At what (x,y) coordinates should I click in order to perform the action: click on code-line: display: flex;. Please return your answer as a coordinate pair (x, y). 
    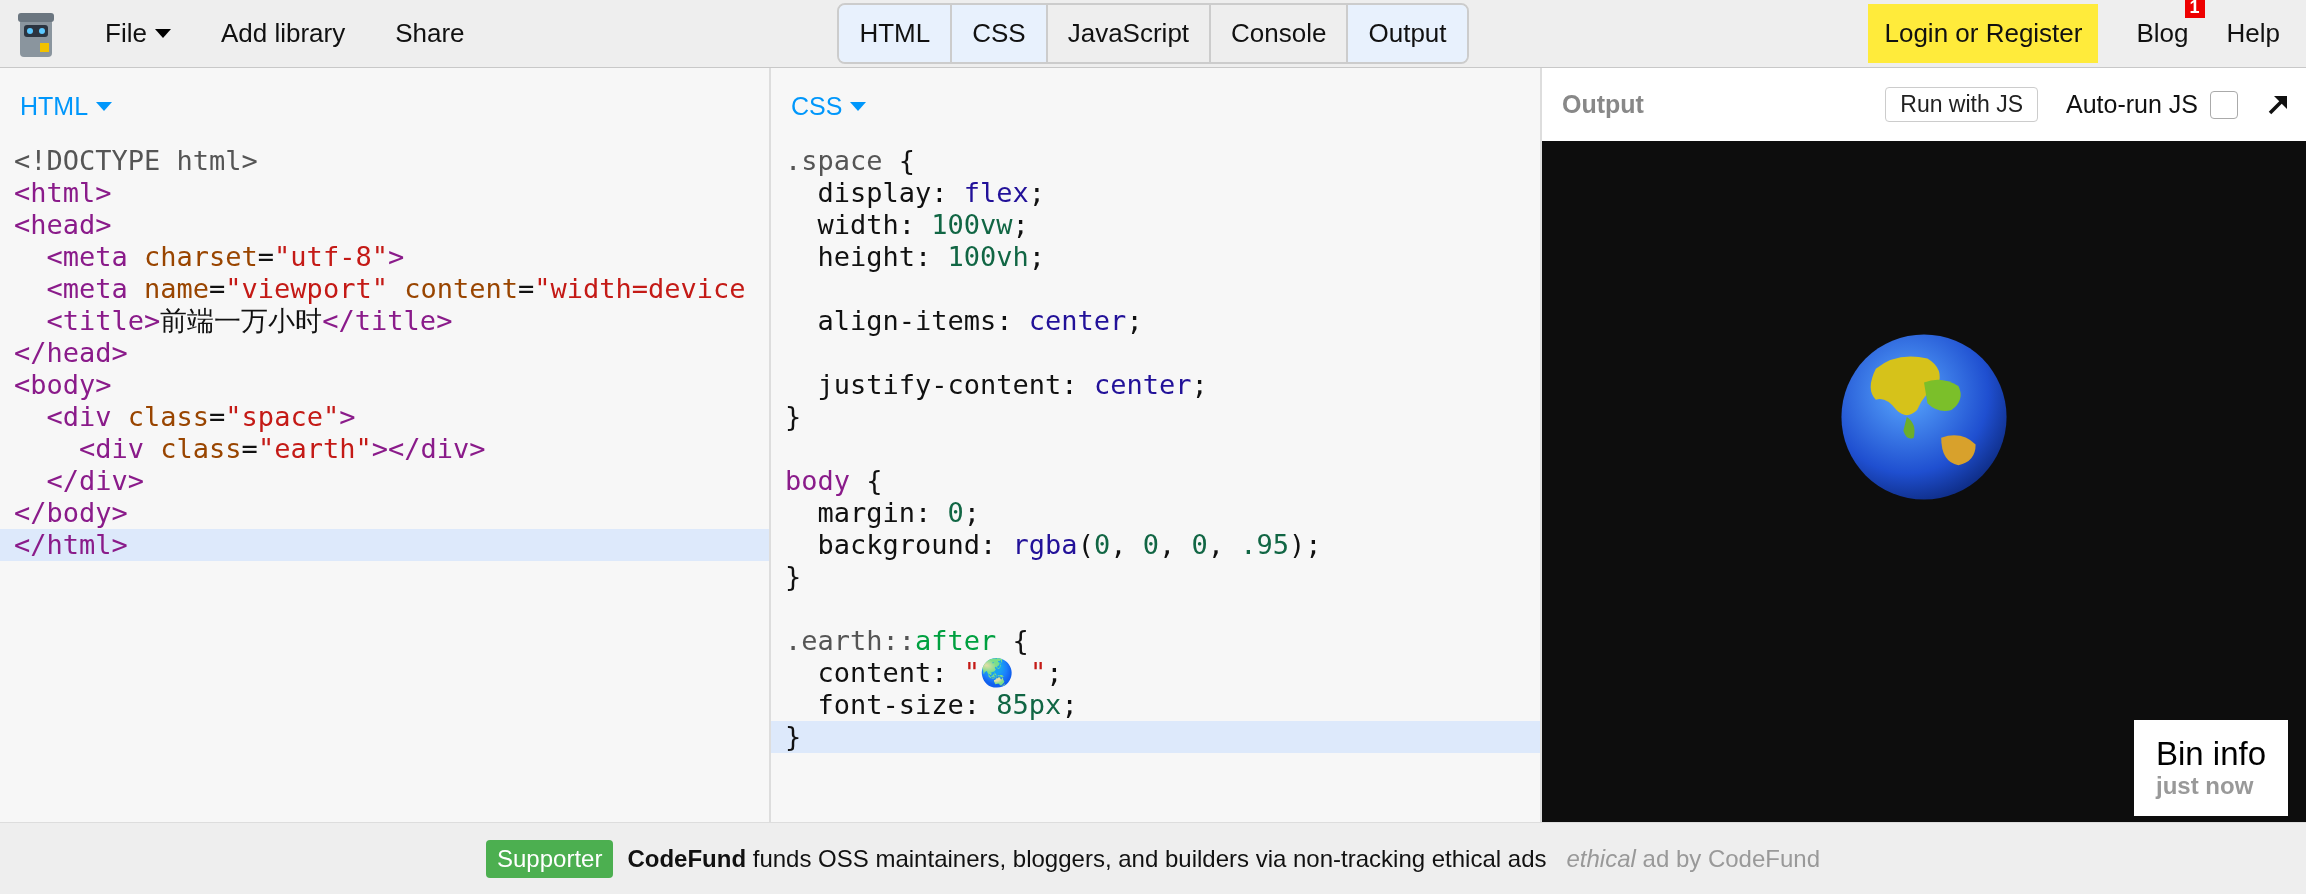
    Looking at the image, I should click on (931, 193).